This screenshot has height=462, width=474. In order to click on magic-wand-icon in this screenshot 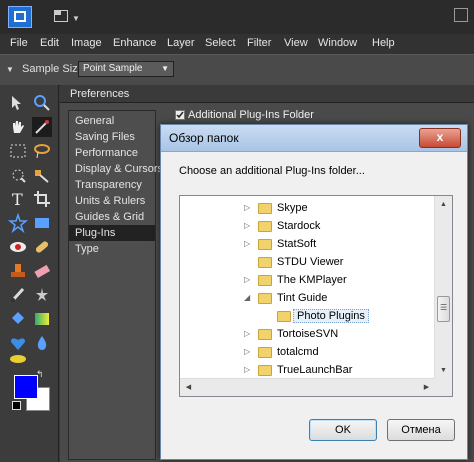, I will do `click(42, 175)`.